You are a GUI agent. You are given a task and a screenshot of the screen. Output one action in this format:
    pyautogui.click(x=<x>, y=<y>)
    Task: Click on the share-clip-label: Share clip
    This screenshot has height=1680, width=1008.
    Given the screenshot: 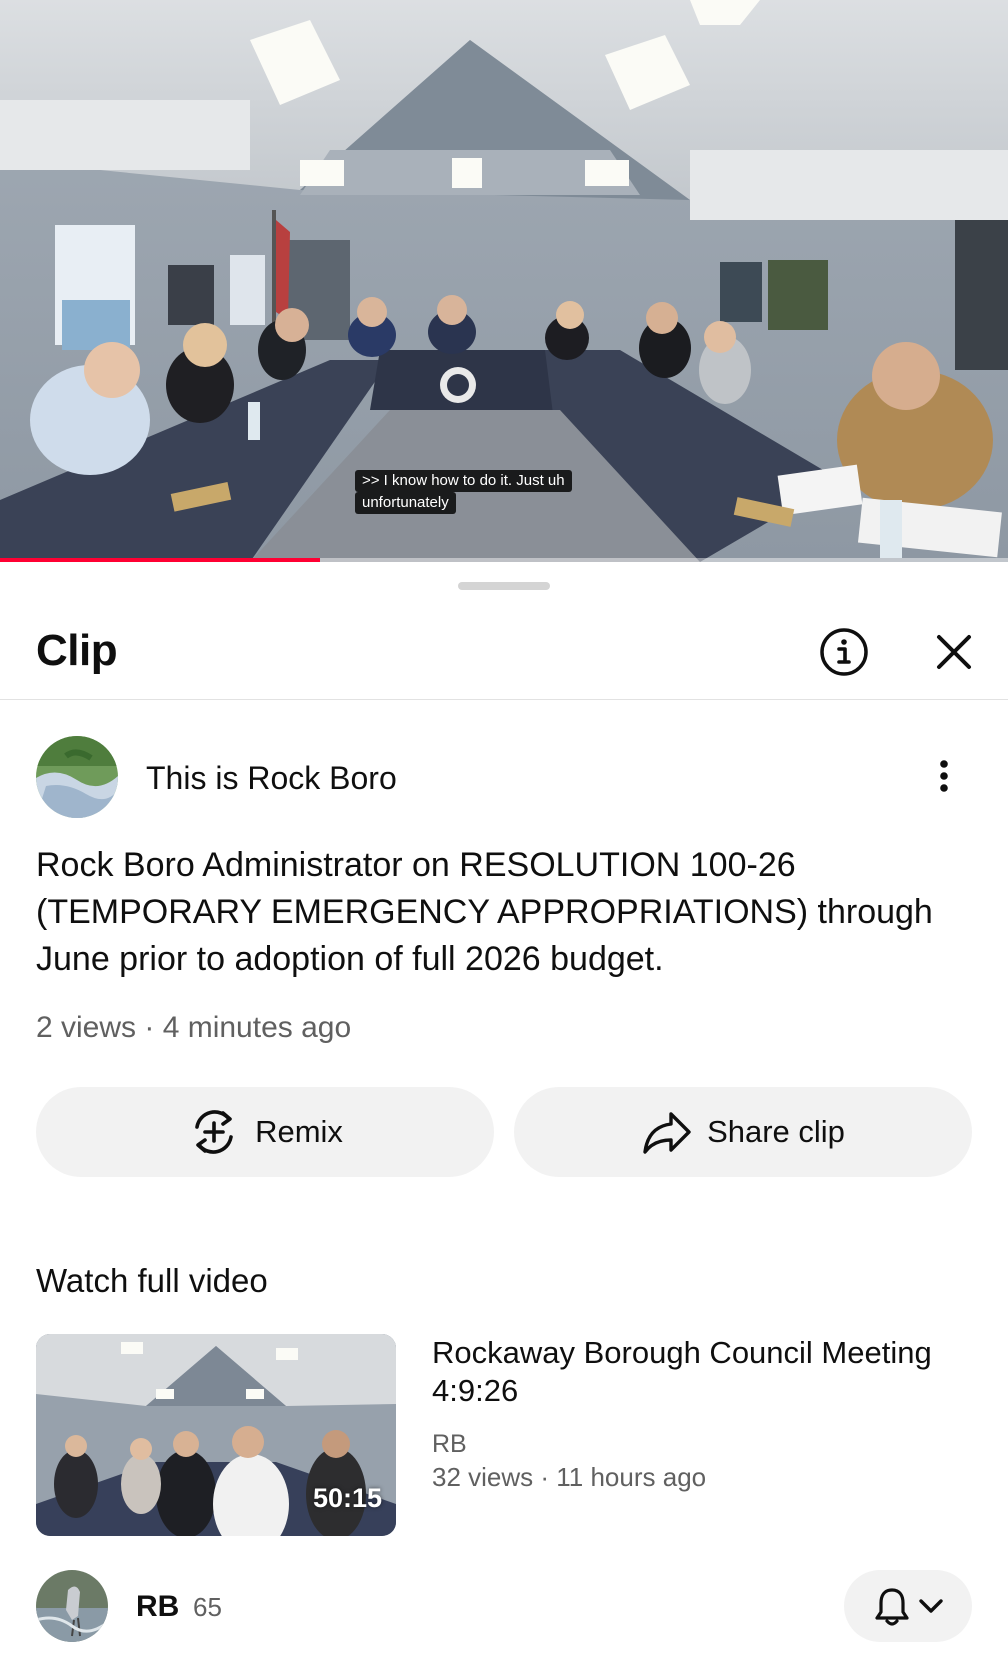 What is the action you would take?
    pyautogui.click(x=776, y=1131)
    